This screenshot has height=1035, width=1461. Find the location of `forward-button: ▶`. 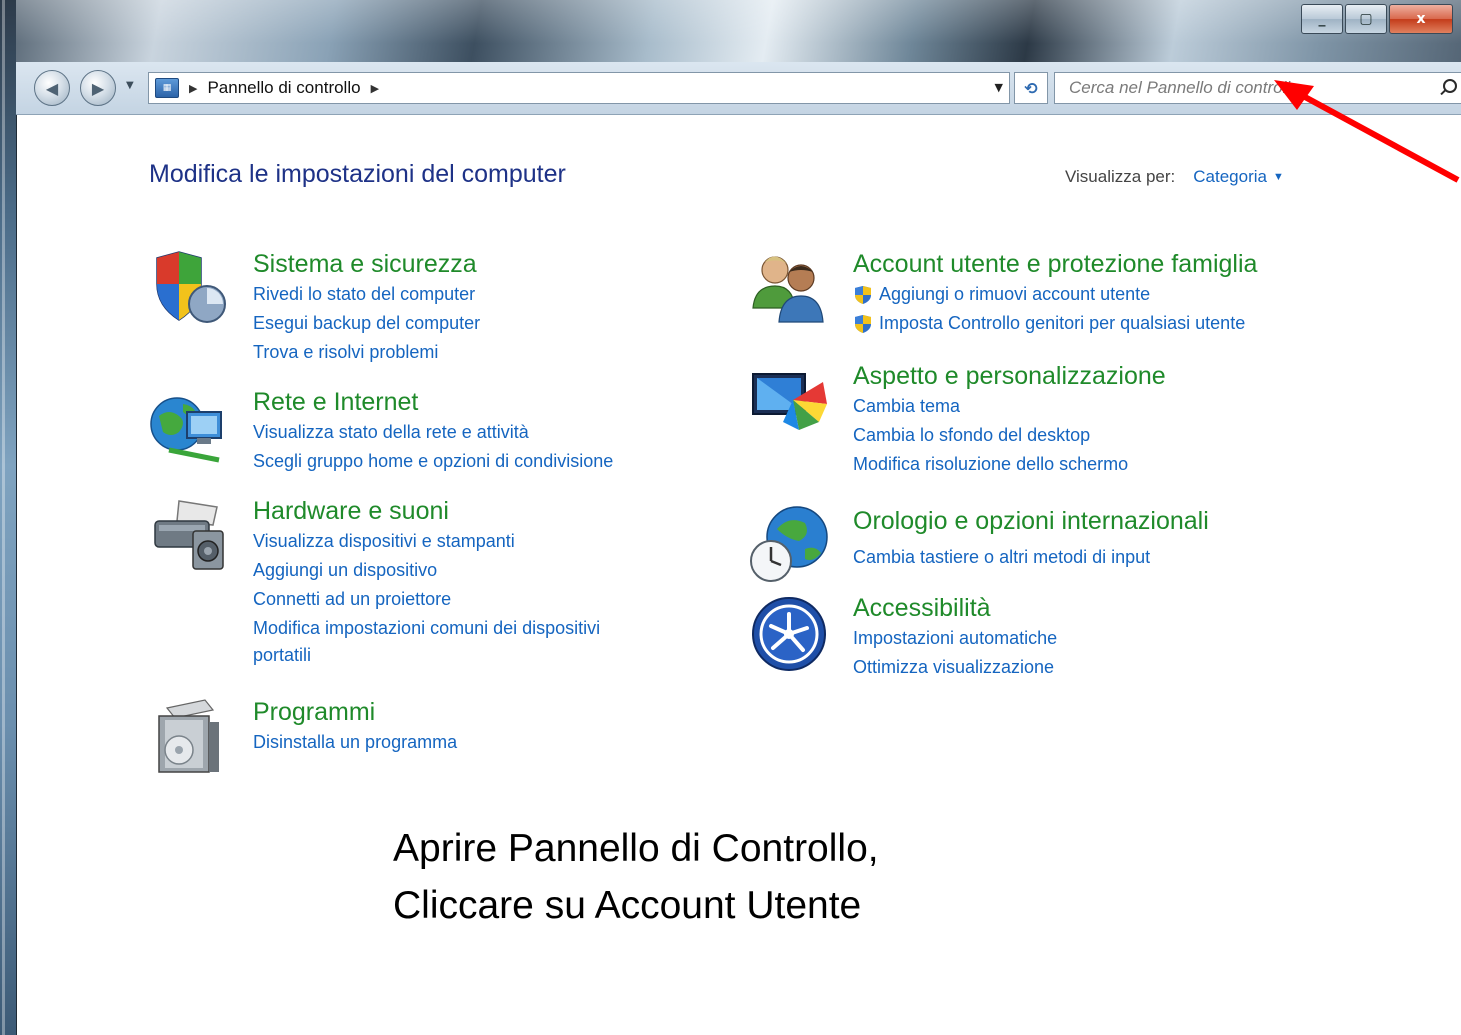

forward-button: ▶ is located at coordinates (98, 88).